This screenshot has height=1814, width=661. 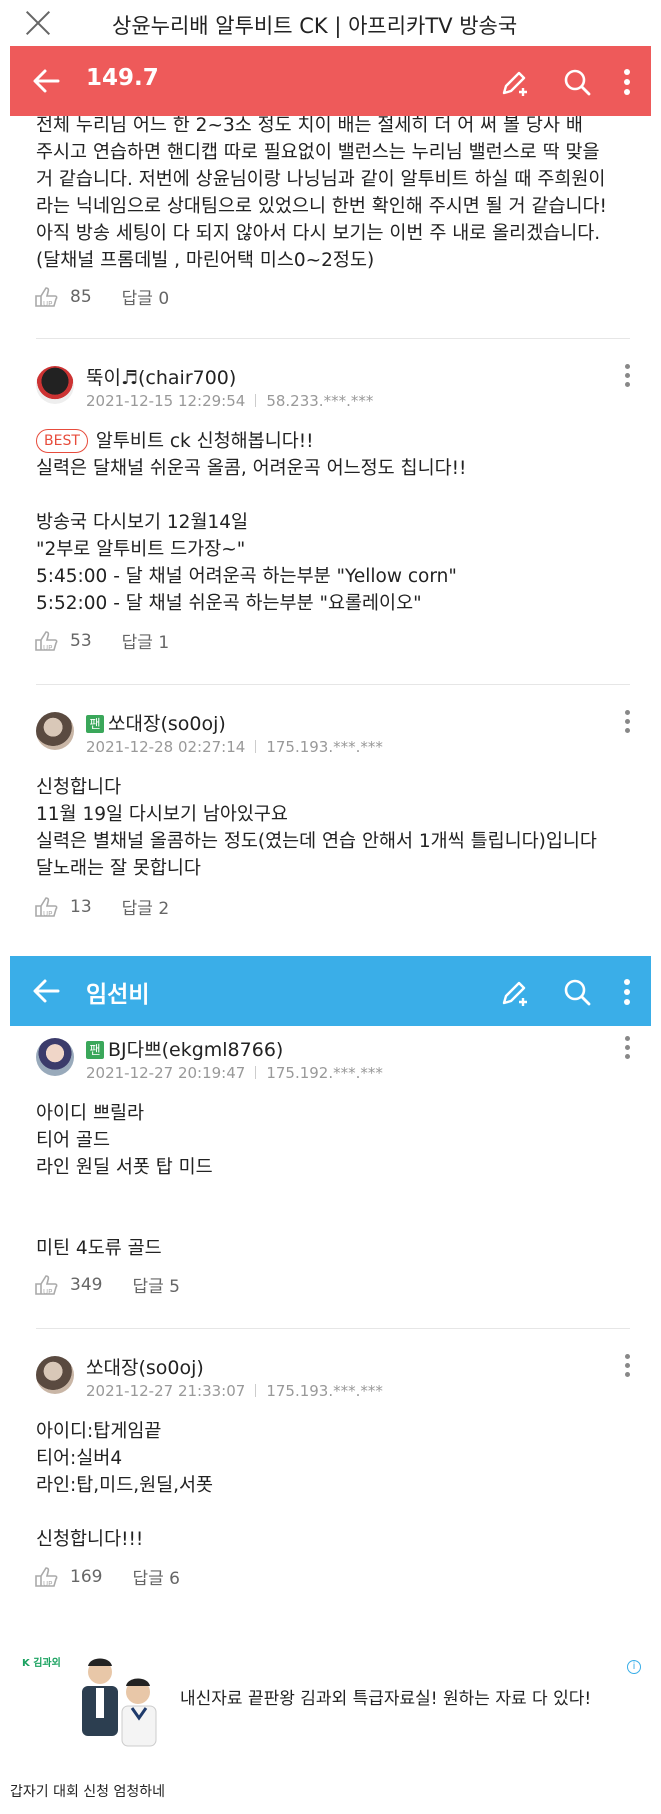 I want to click on comment-actions: UP 13 답글 2, so click(x=101, y=906).